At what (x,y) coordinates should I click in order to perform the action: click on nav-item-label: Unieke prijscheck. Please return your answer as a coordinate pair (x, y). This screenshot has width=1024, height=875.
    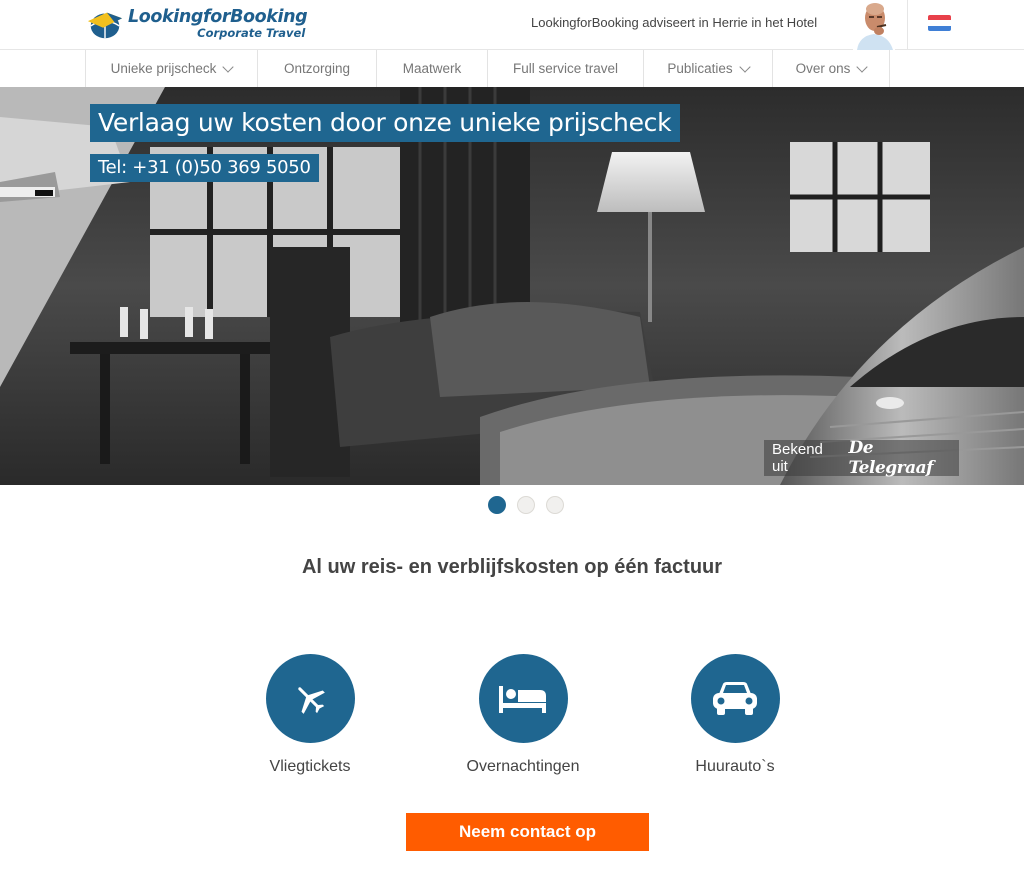
    Looking at the image, I should click on (163, 68).